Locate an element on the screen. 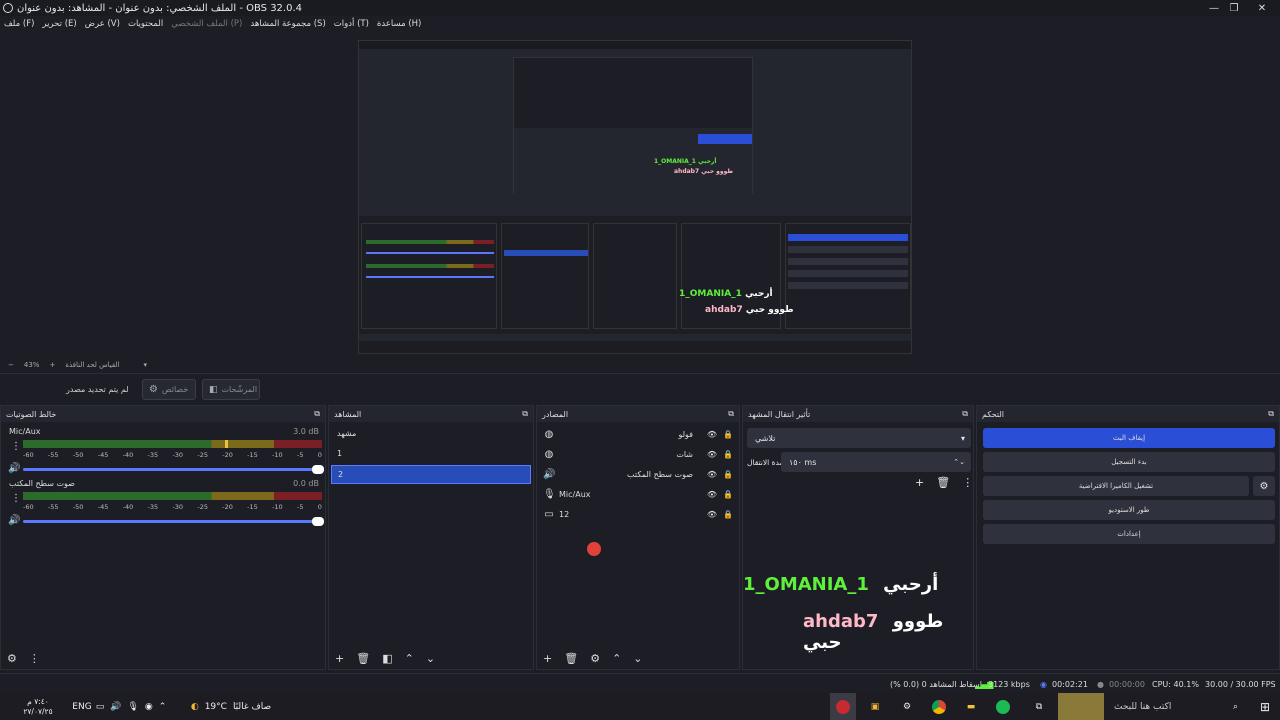 The width and height of the screenshot is (1280, 720). zoom-in-button: + is located at coordinates (52, 365).